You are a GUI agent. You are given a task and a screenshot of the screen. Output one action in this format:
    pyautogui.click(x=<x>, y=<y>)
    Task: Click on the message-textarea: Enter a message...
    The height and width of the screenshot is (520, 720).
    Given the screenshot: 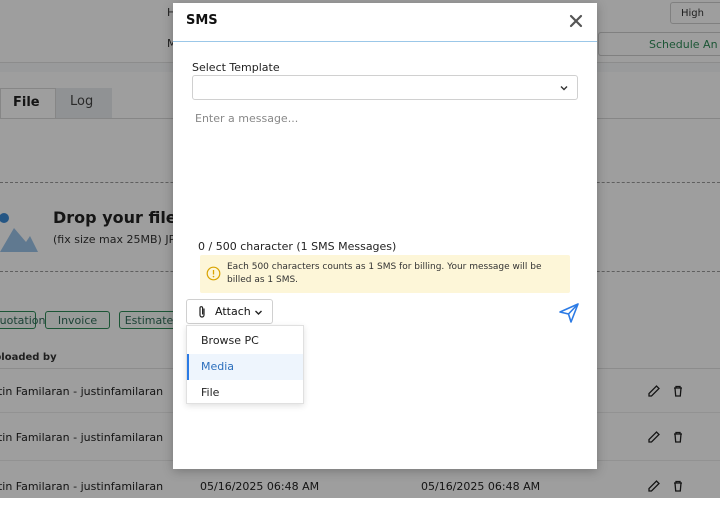 What is the action you would take?
    pyautogui.click(x=385, y=171)
    